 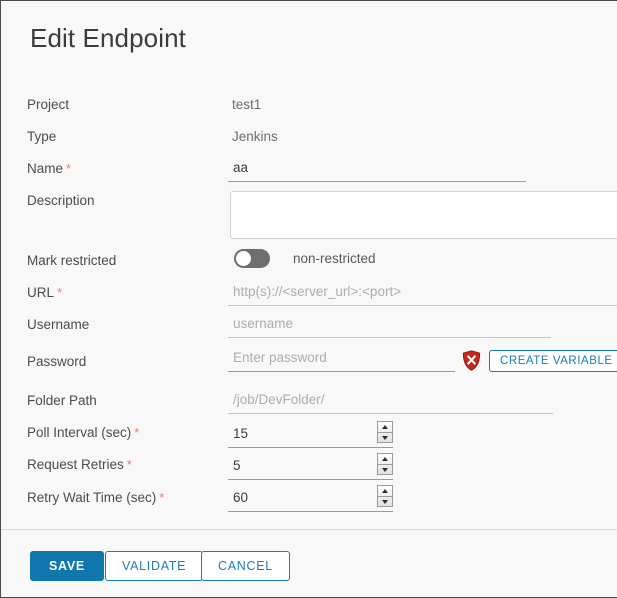 What do you see at coordinates (41, 292) in the screenshot?
I see `url-label-text: URL` at bounding box center [41, 292].